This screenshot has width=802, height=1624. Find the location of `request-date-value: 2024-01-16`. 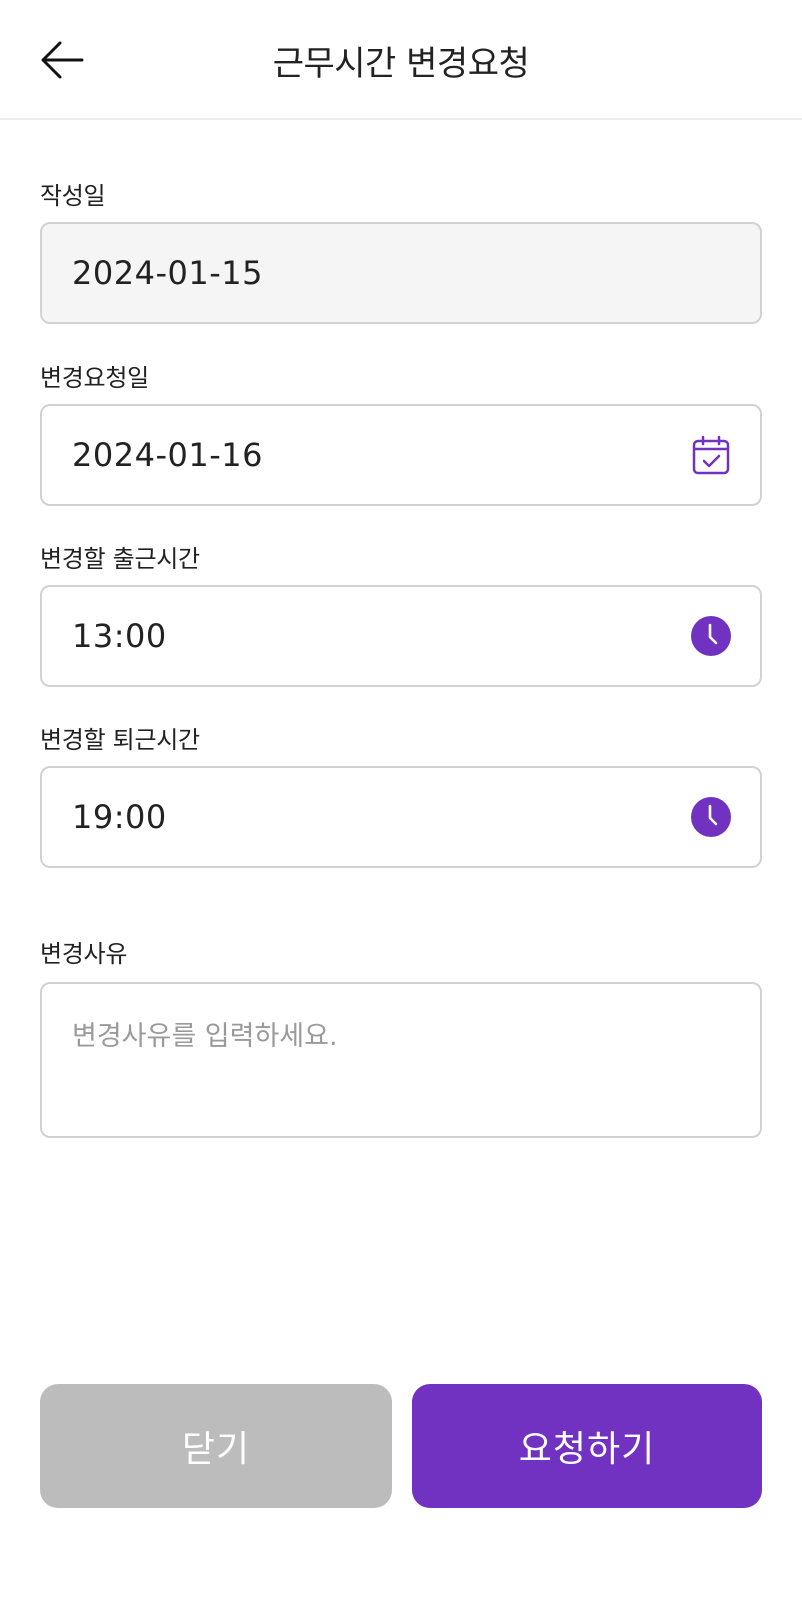

request-date-value: 2024-01-16 is located at coordinates (167, 455).